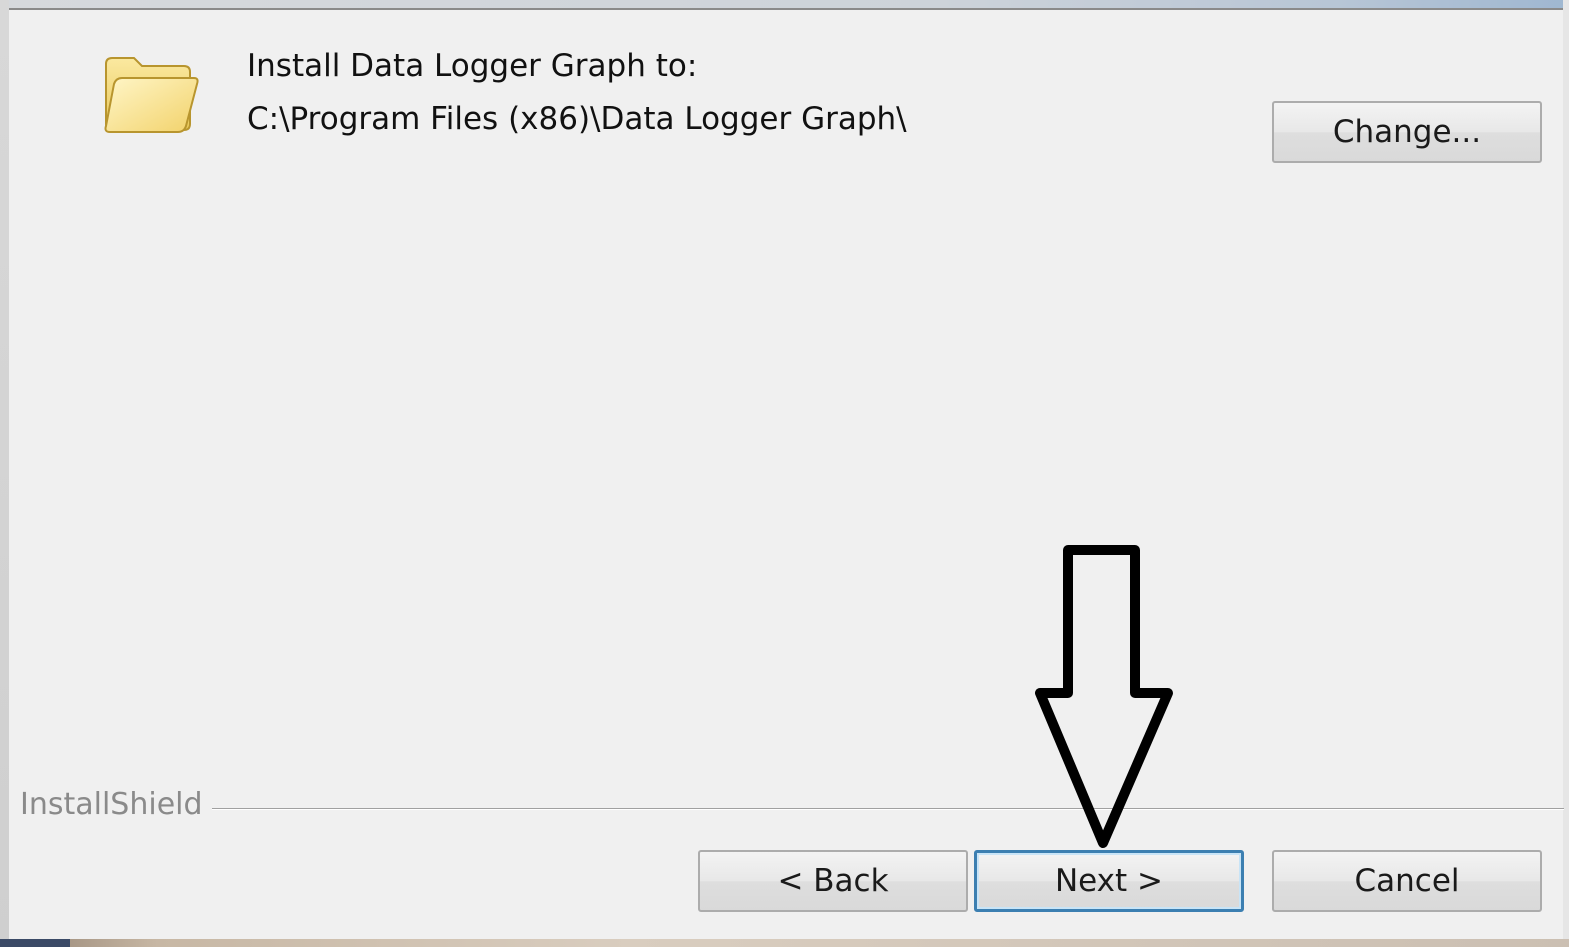 This screenshot has width=1569, height=947. I want to click on folder-icon, so click(151, 95).